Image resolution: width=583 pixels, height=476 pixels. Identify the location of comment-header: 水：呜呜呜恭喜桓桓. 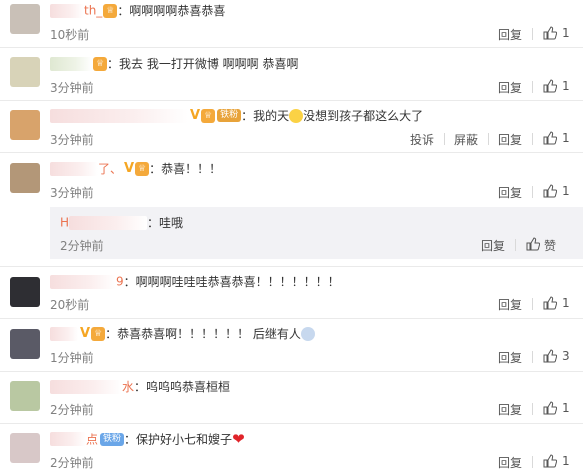
(140, 388).